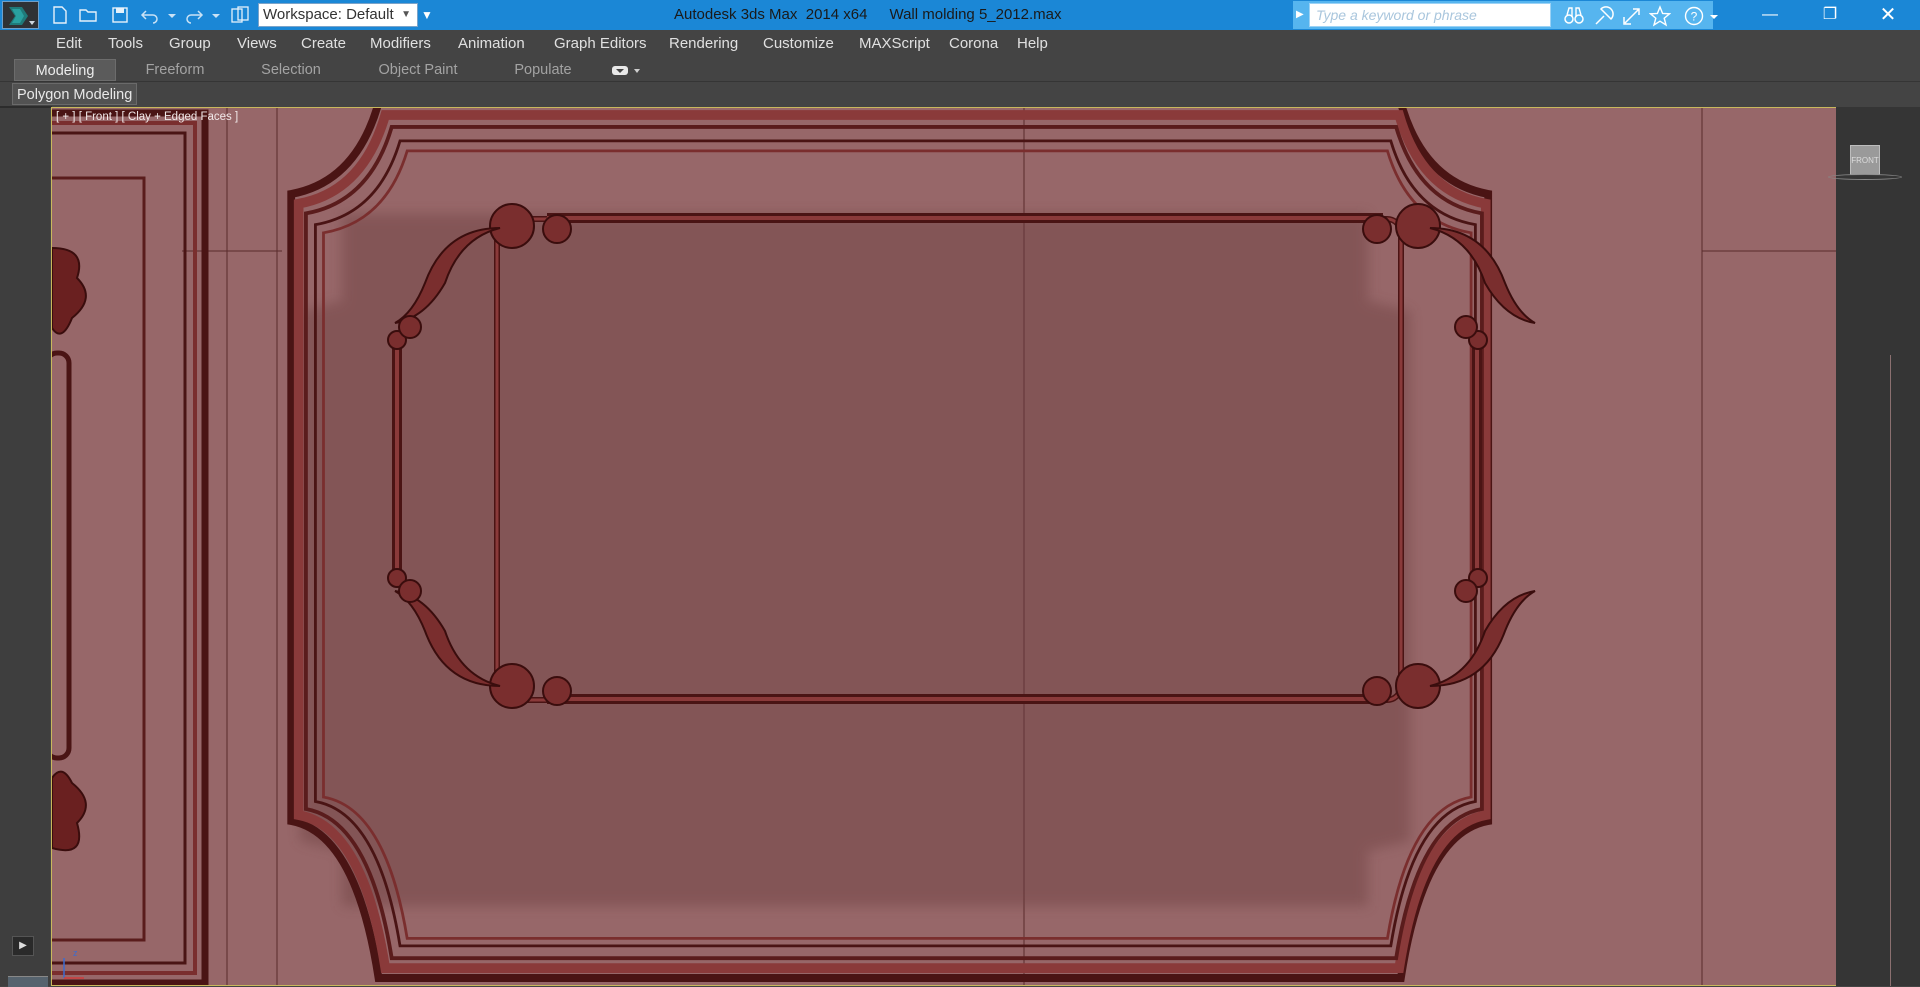  I want to click on menu-customize: Customize, so click(798, 43).